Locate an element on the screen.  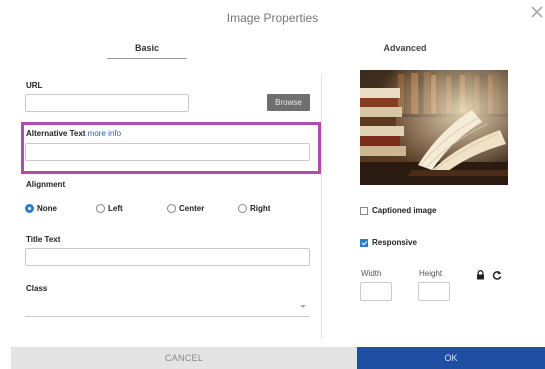
height-label: Height is located at coordinates (431, 273).